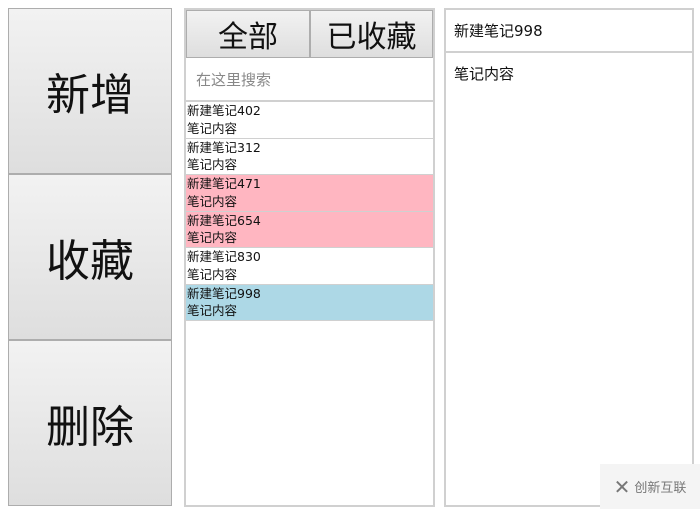 This screenshot has height=509, width=700. What do you see at coordinates (309, 266) in the screenshot?
I see `note-list-item: 新建笔记830 笔记内容` at bounding box center [309, 266].